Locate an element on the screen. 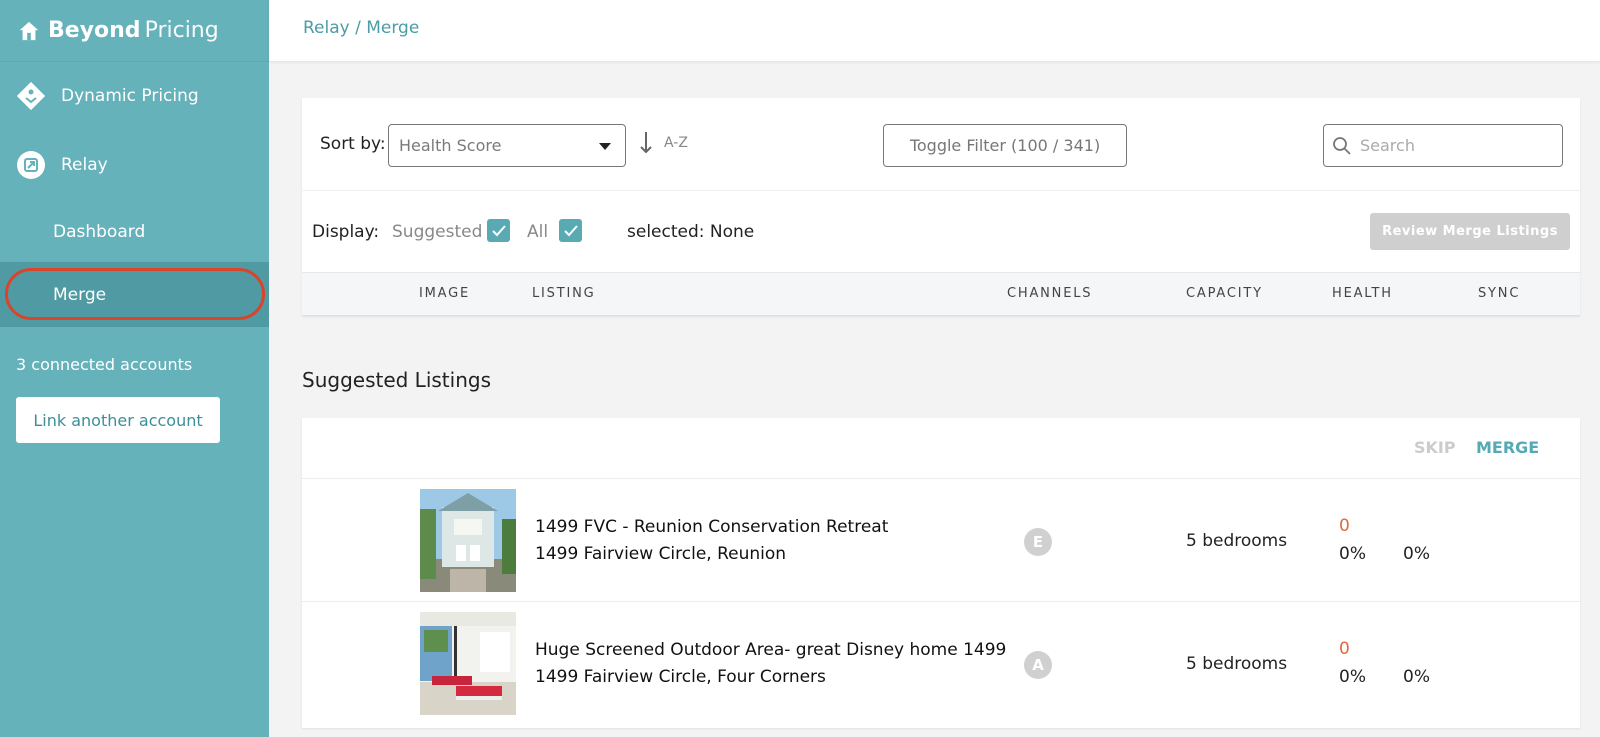  search-box is located at coordinates (1443, 145).